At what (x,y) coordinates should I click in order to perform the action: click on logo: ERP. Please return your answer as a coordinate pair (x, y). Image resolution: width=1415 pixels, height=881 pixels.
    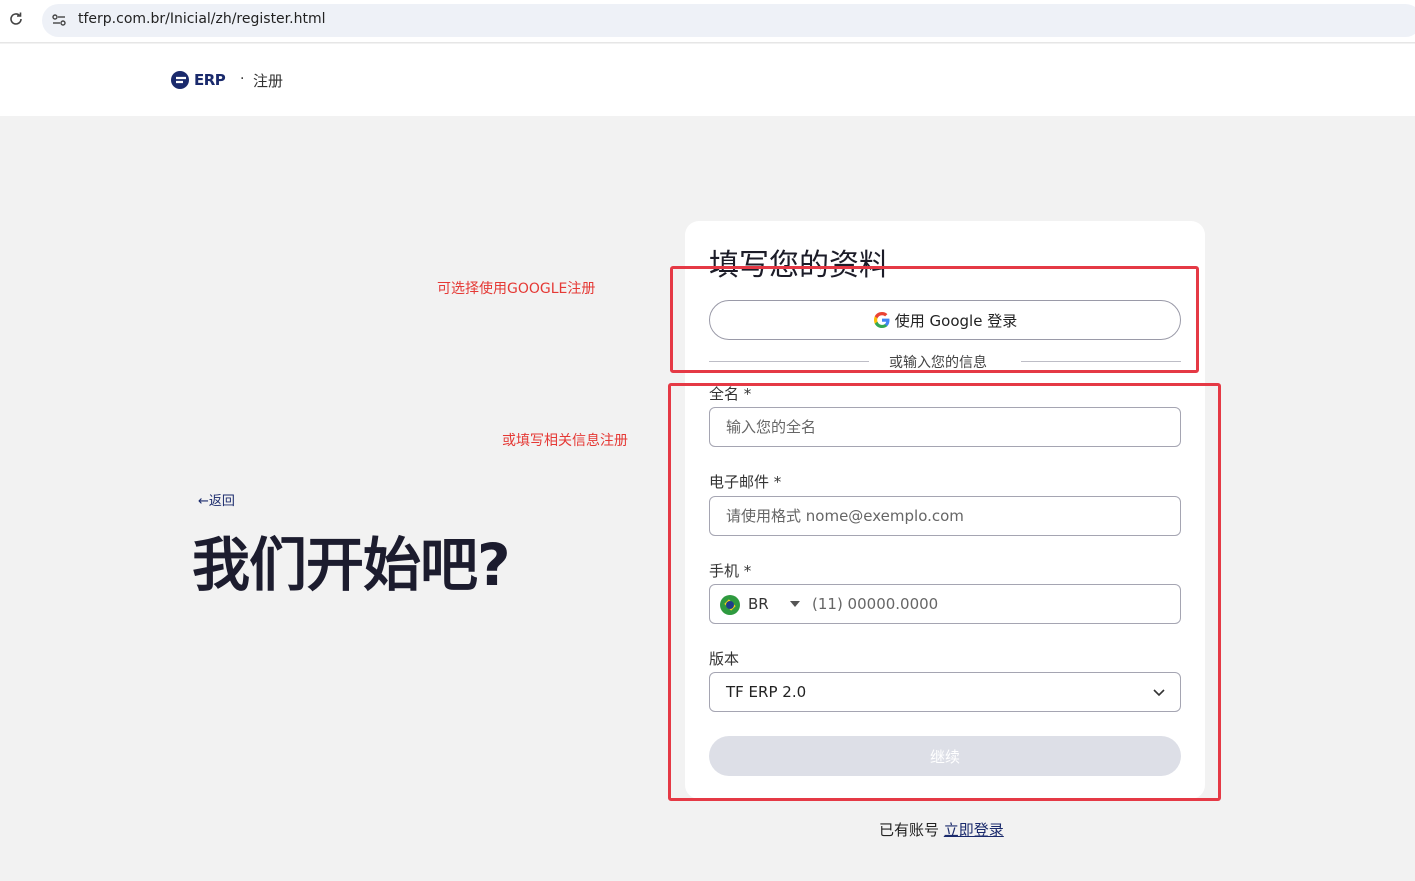
    Looking at the image, I should click on (198, 80).